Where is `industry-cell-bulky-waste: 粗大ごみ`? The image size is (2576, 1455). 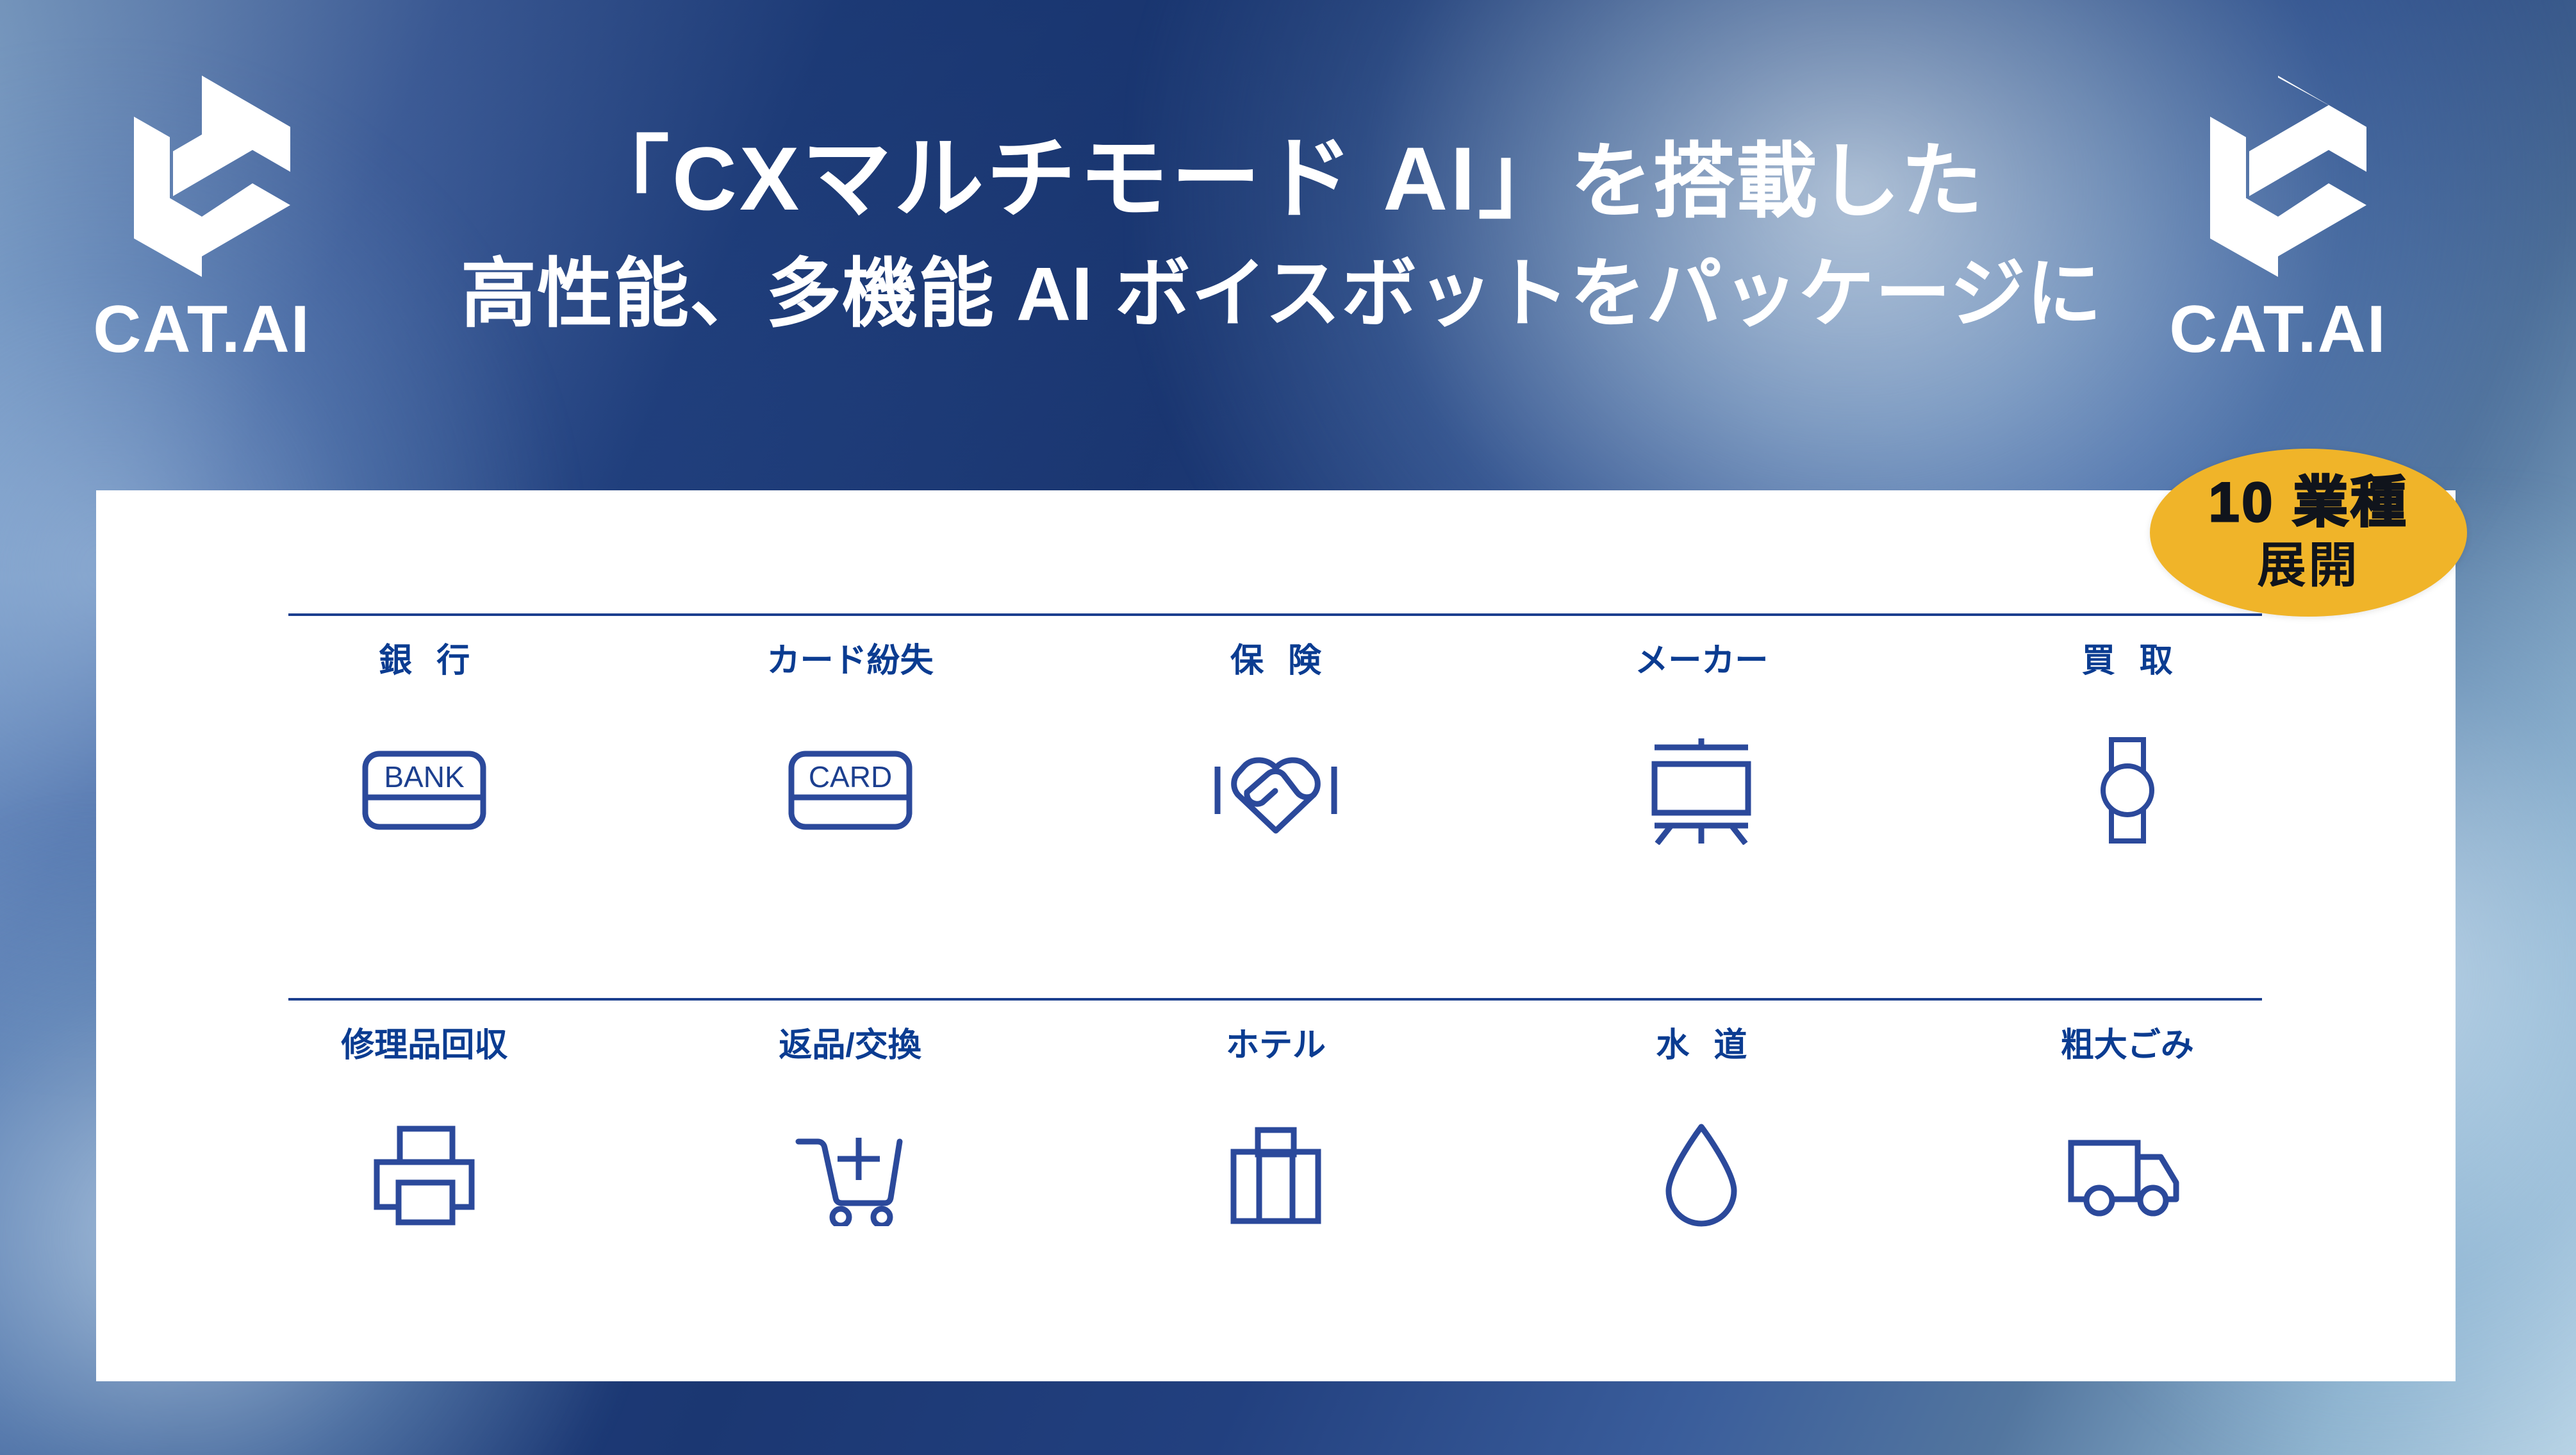
industry-cell-bulky-waste: 粗大ごみ is located at coordinates (2127, 1131).